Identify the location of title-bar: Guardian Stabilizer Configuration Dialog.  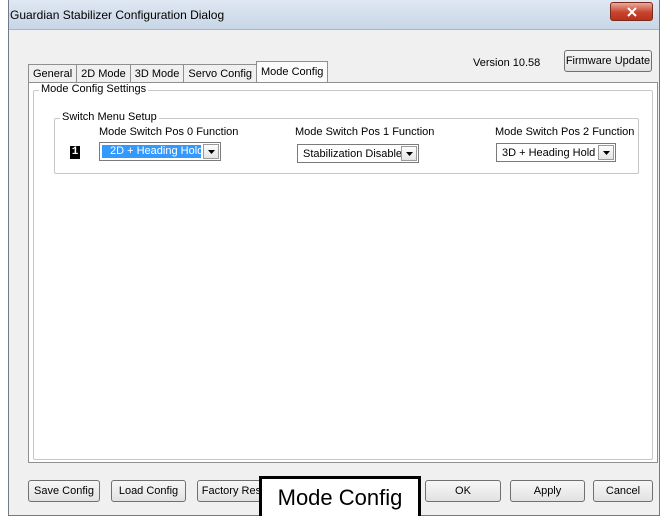
(334, 15).